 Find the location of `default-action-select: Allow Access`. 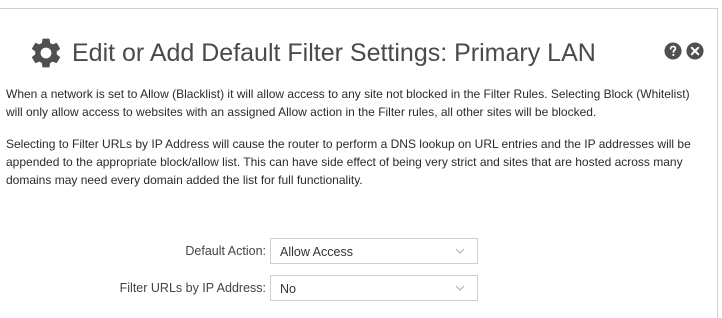

default-action-select: Allow Access is located at coordinates (374, 251).